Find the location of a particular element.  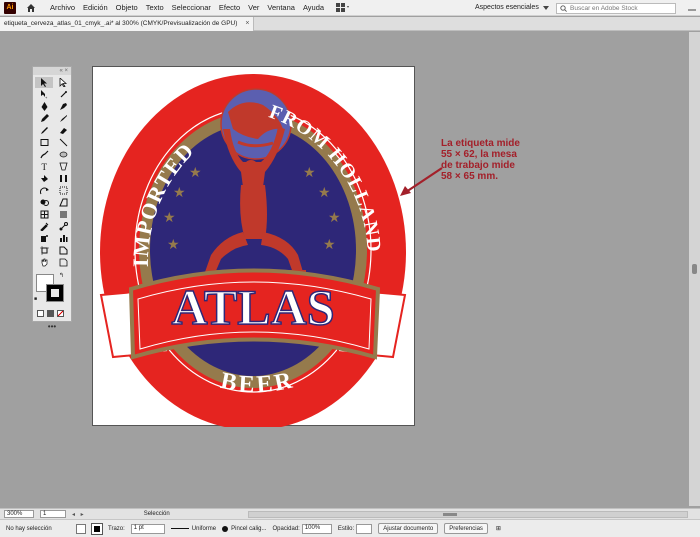

stroke-color-swatch is located at coordinates (97, 528).